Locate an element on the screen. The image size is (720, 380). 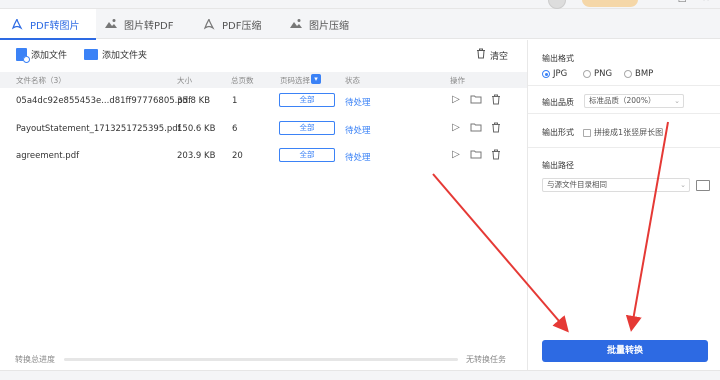
title-bar: — □ ✕ is located at coordinates (360, 4).